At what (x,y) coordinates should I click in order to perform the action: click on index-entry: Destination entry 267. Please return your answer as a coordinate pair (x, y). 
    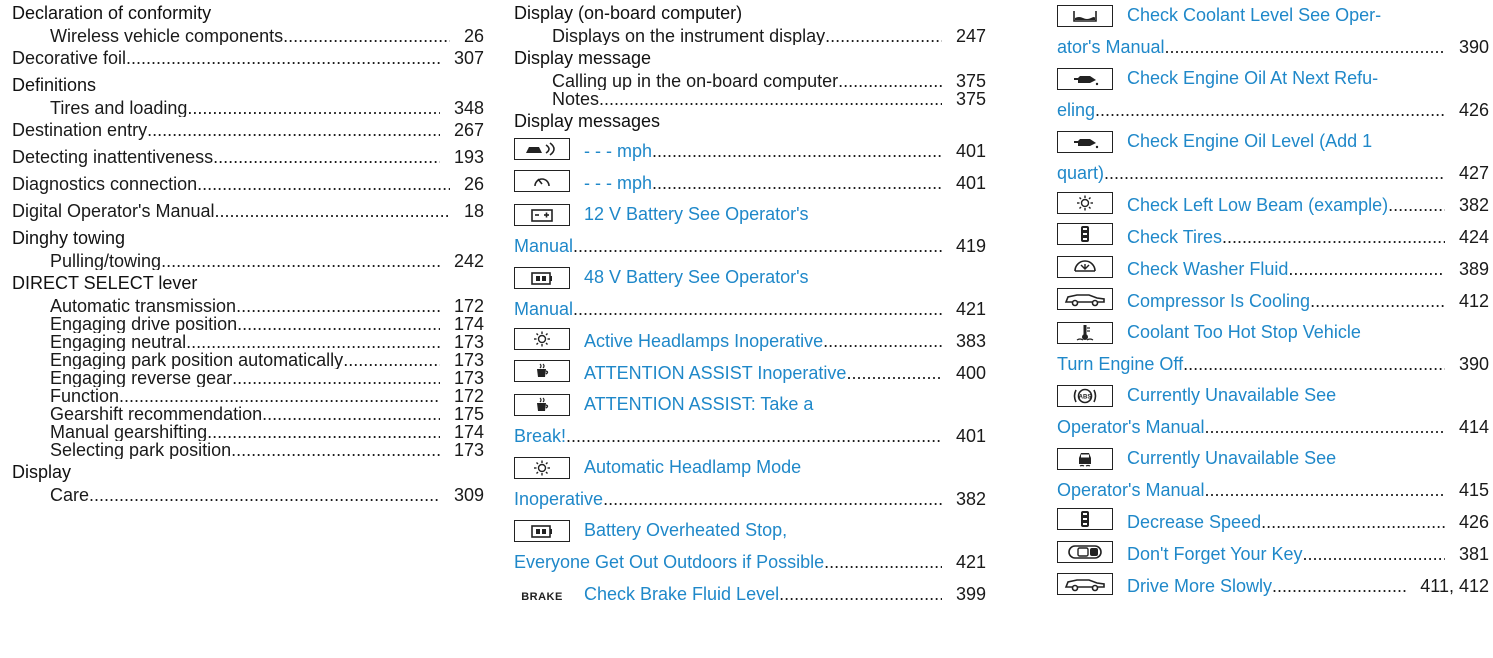
    Looking at the image, I should click on (248, 130).